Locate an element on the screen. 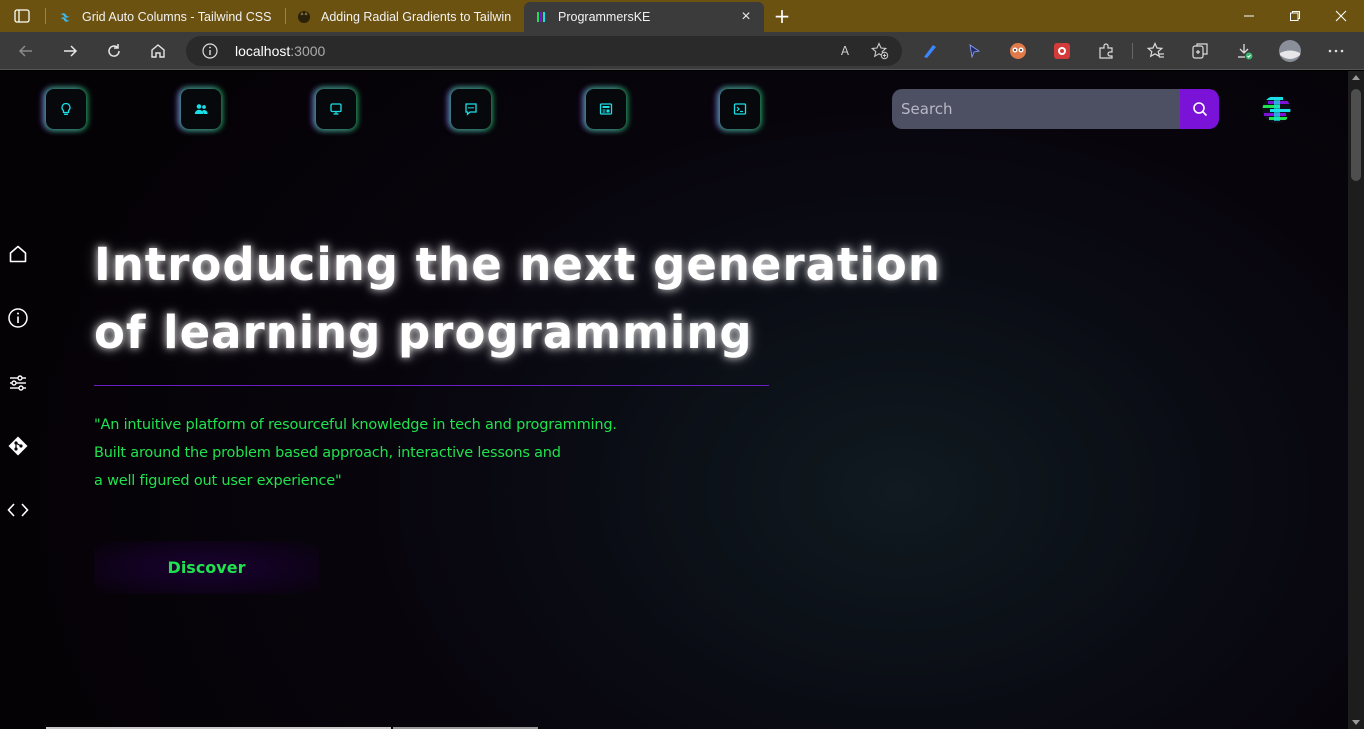 This screenshot has height=729, width=1364. code-icon is located at coordinates (18, 510).